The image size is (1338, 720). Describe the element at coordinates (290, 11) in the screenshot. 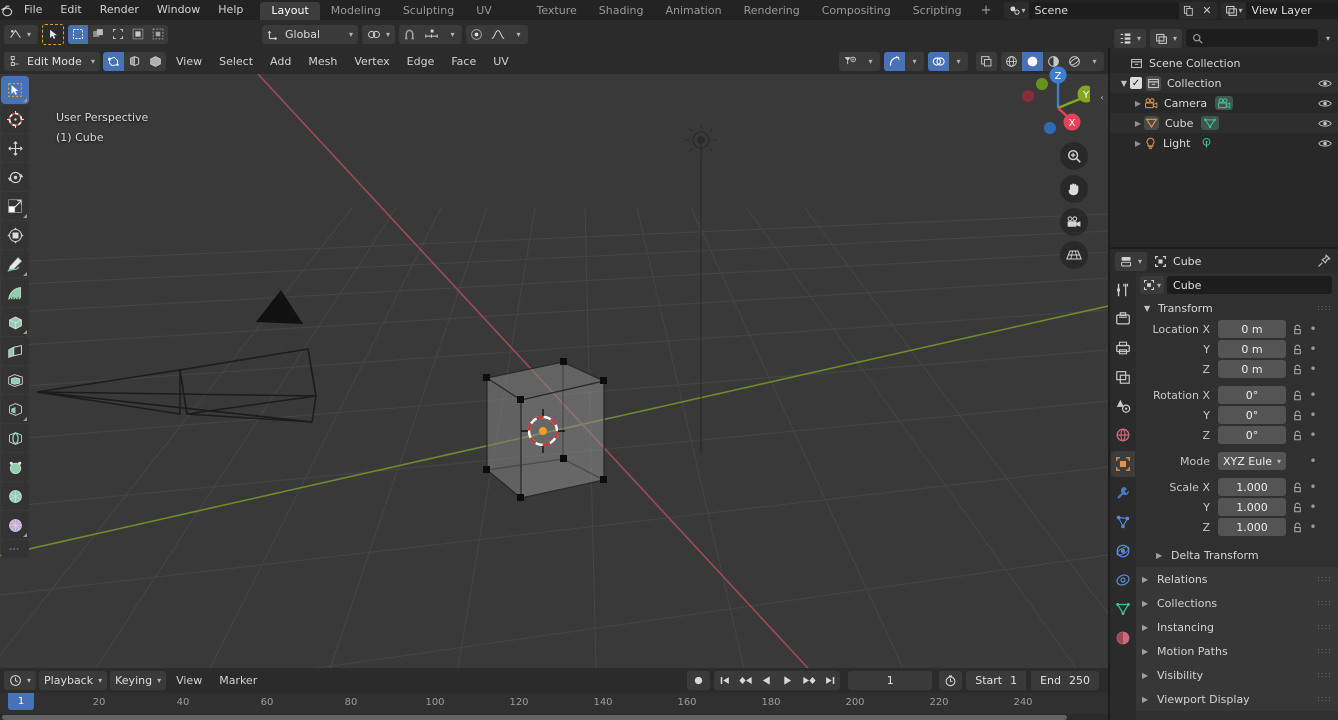

I see `workspace-tab-layout: Layout` at that location.